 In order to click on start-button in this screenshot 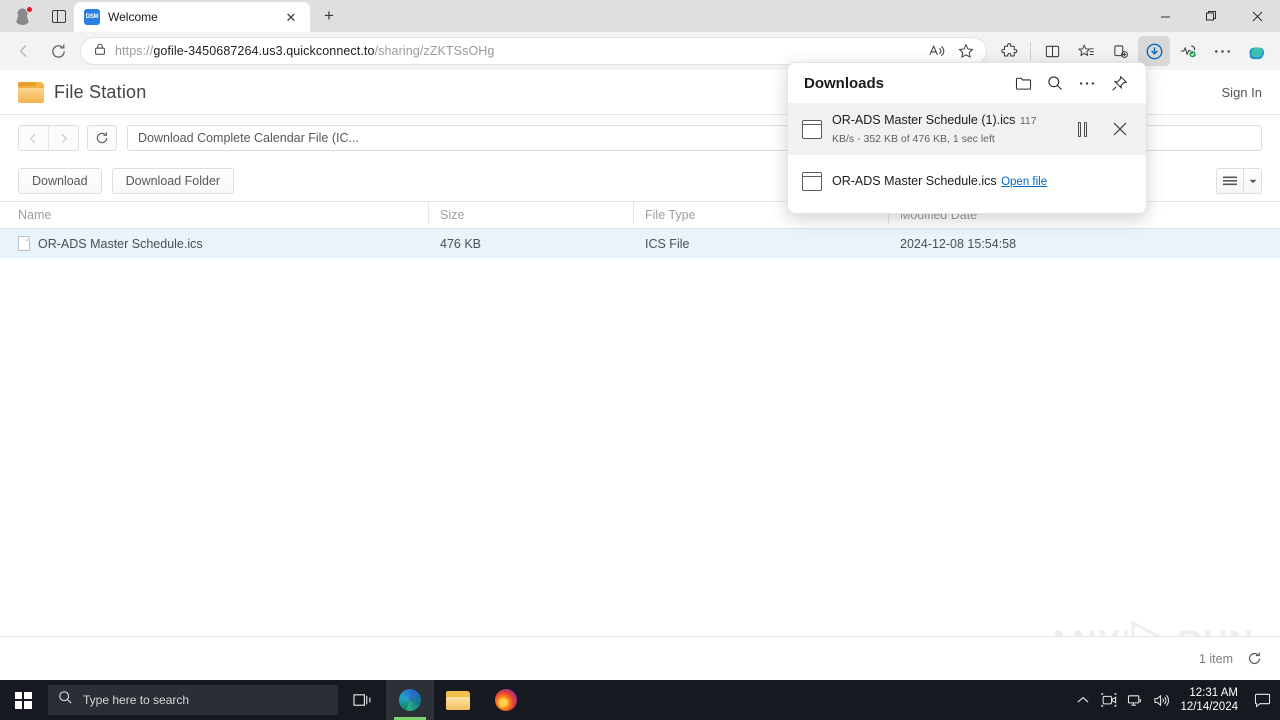, I will do `click(23, 700)`.